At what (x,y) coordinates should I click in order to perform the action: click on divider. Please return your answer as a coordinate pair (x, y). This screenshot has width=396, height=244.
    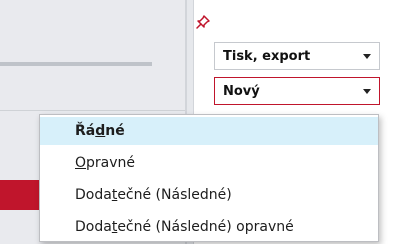
    Looking at the image, I should click on (93, 110).